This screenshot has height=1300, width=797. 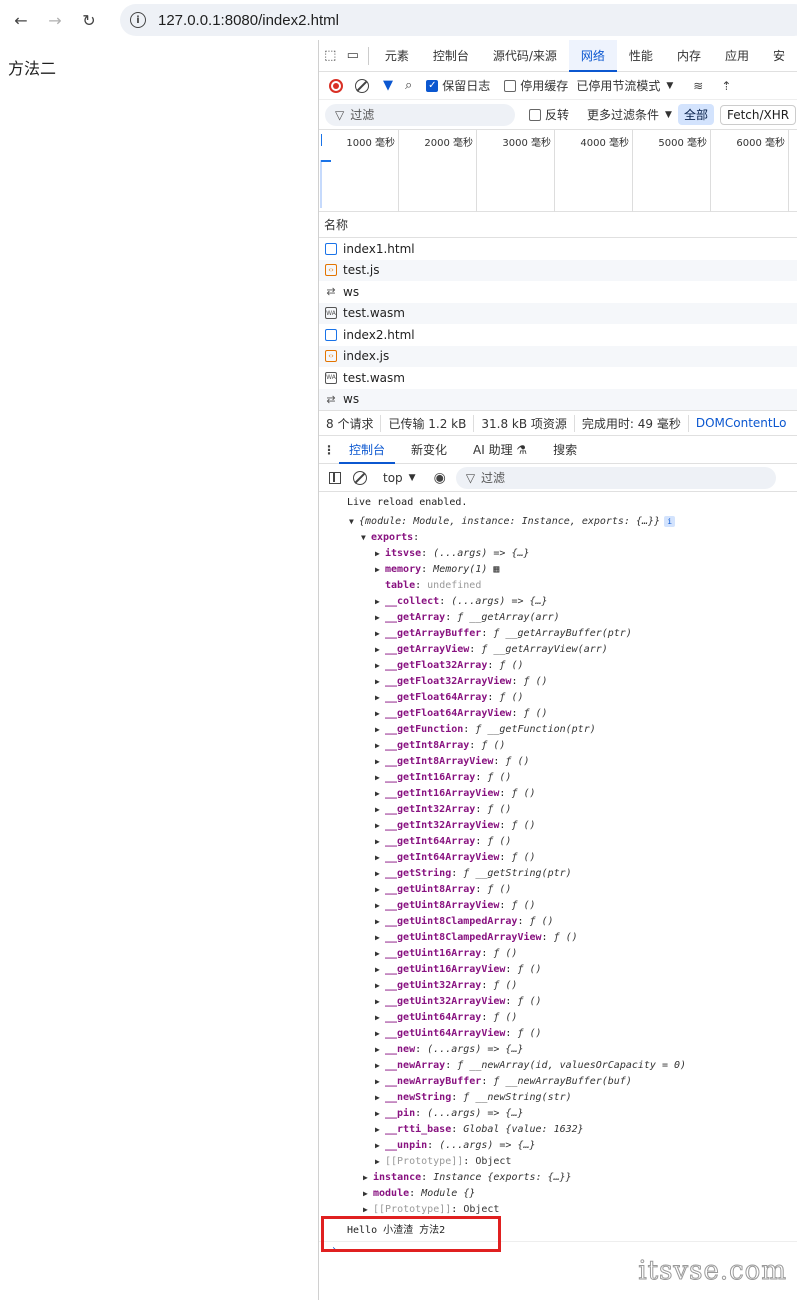 What do you see at coordinates (558, 1050) in the screenshot?
I see `console-property: ▶ __new: (...args) => {…}` at bounding box center [558, 1050].